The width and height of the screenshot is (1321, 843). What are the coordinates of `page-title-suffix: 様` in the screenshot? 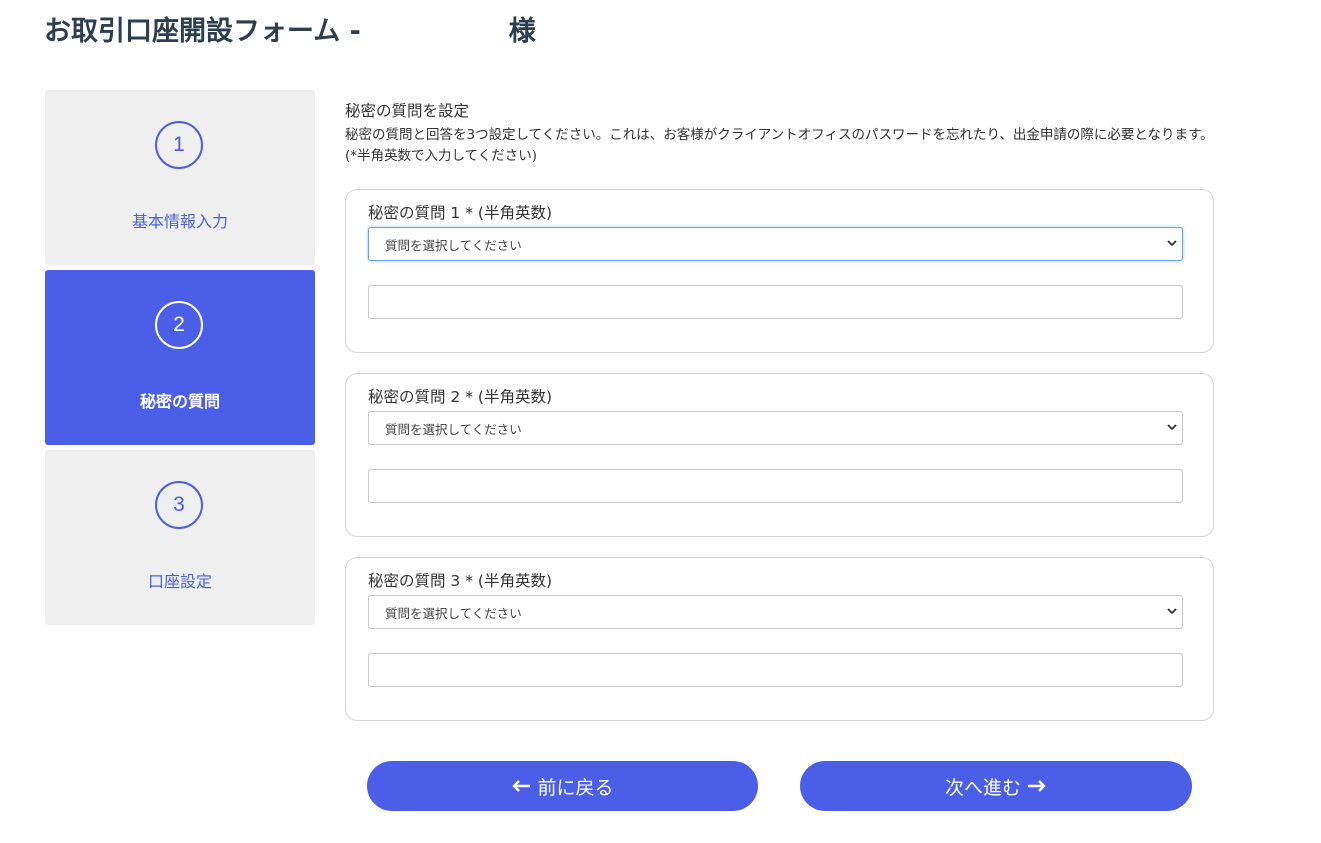 It's located at (522, 31).